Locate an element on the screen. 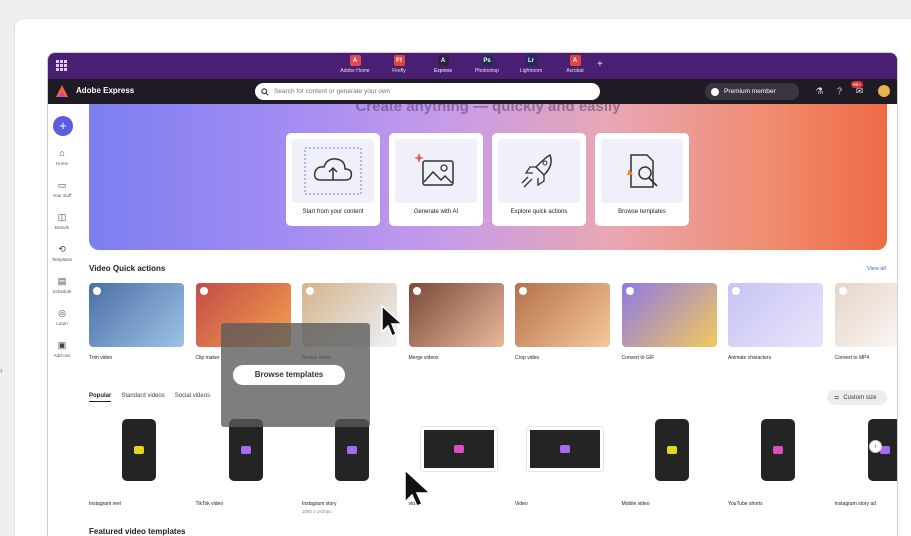 This screenshot has height=536, width=911. template-instagram-reel: Instagram reel is located at coordinates (139, 460).